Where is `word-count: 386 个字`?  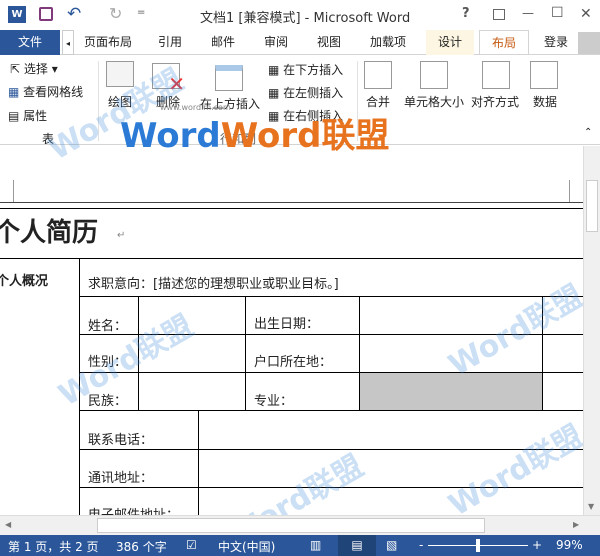
word-count: 386 个字 is located at coordinates (141, 546).